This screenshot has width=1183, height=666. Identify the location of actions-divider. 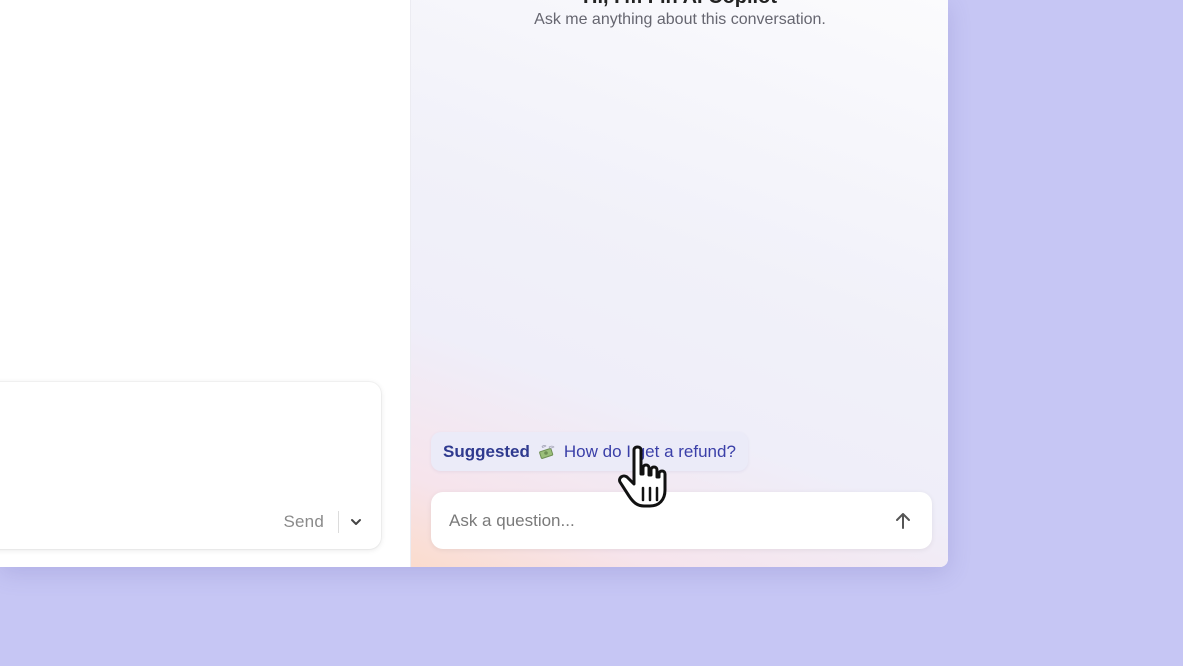
(338, 522).